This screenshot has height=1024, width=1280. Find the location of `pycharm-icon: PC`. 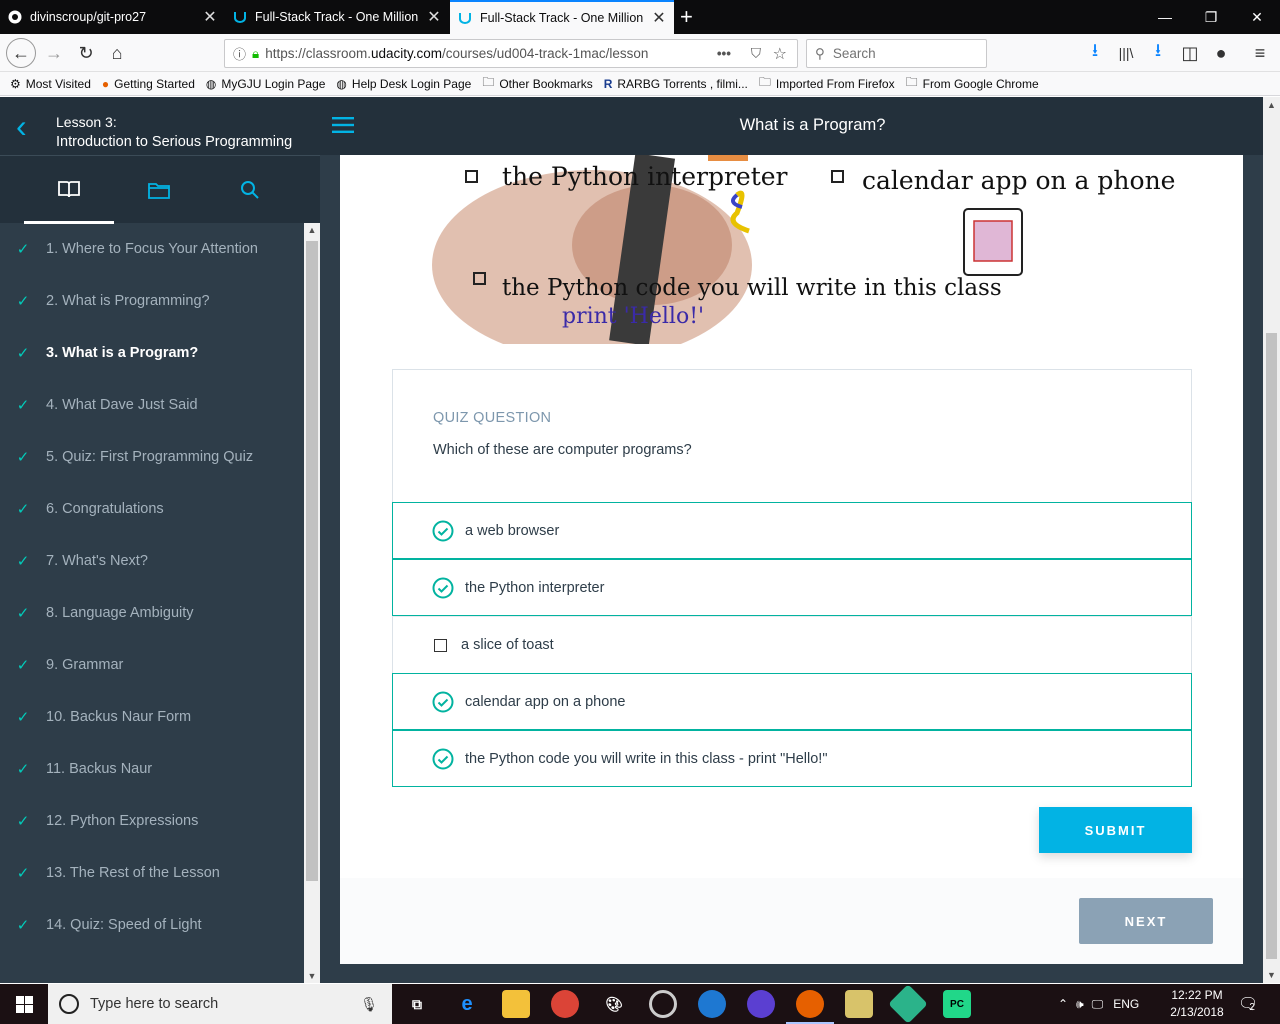

pycharm-icon: PC is located at coordinates (957, 1004).